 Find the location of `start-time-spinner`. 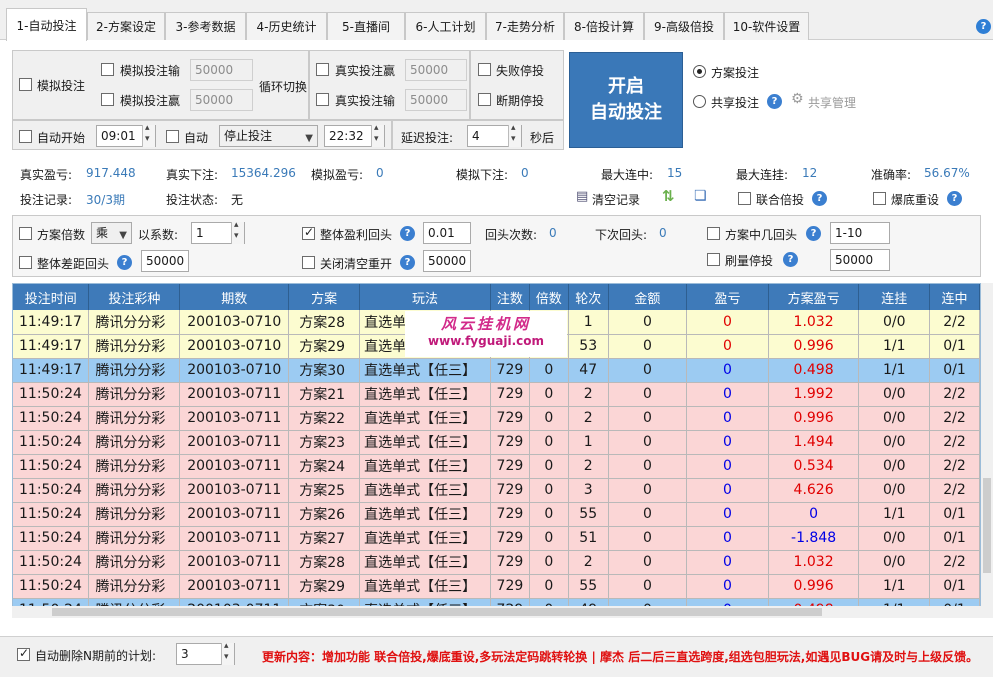

start-time-spinner is located at coordinates (148, 135).